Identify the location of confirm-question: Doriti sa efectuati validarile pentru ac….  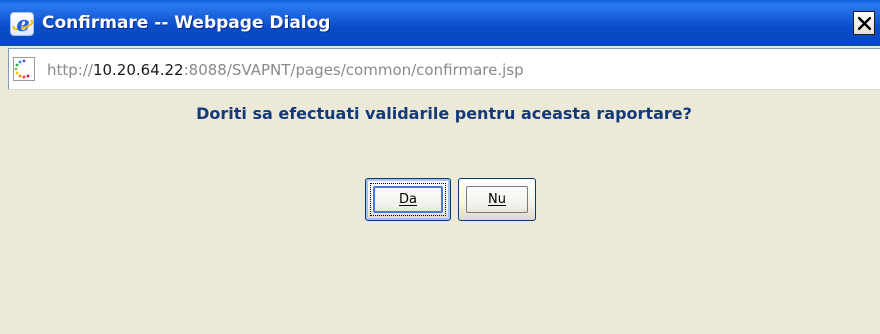
(444, 113).